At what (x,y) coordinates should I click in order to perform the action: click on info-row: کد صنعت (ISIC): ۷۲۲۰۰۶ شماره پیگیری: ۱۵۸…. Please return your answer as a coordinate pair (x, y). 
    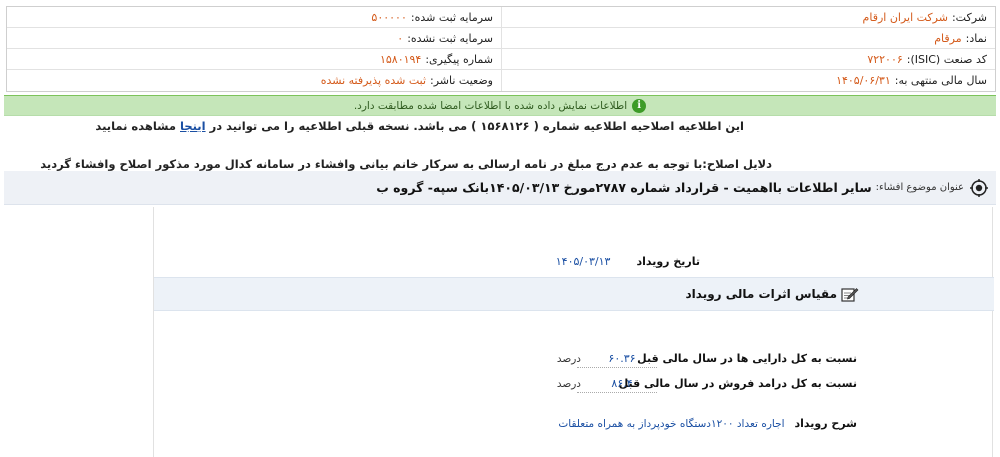
    Looking at the image, I should click on (501, 59).